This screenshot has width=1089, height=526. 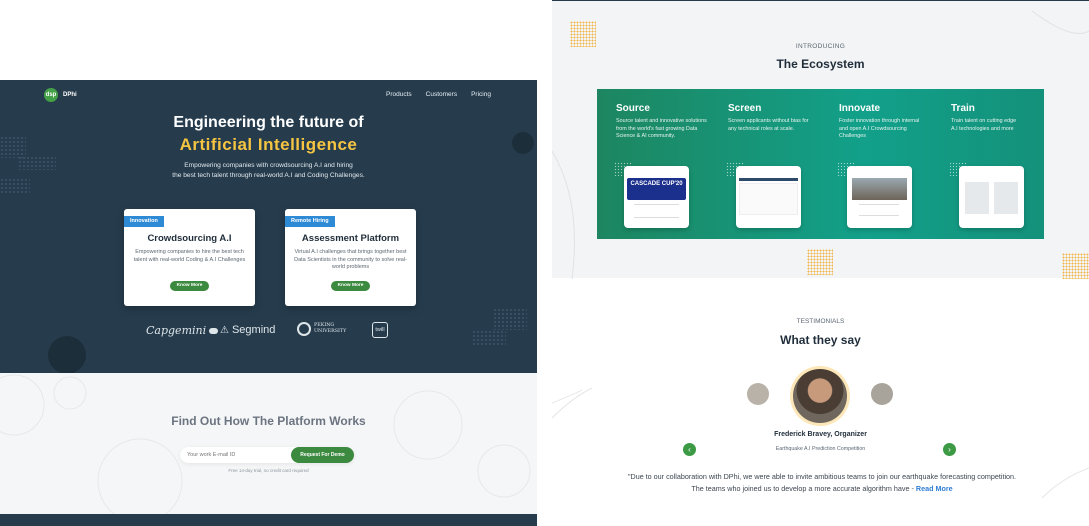 I want to click on col-title: Train, so click(x=963, y=108).